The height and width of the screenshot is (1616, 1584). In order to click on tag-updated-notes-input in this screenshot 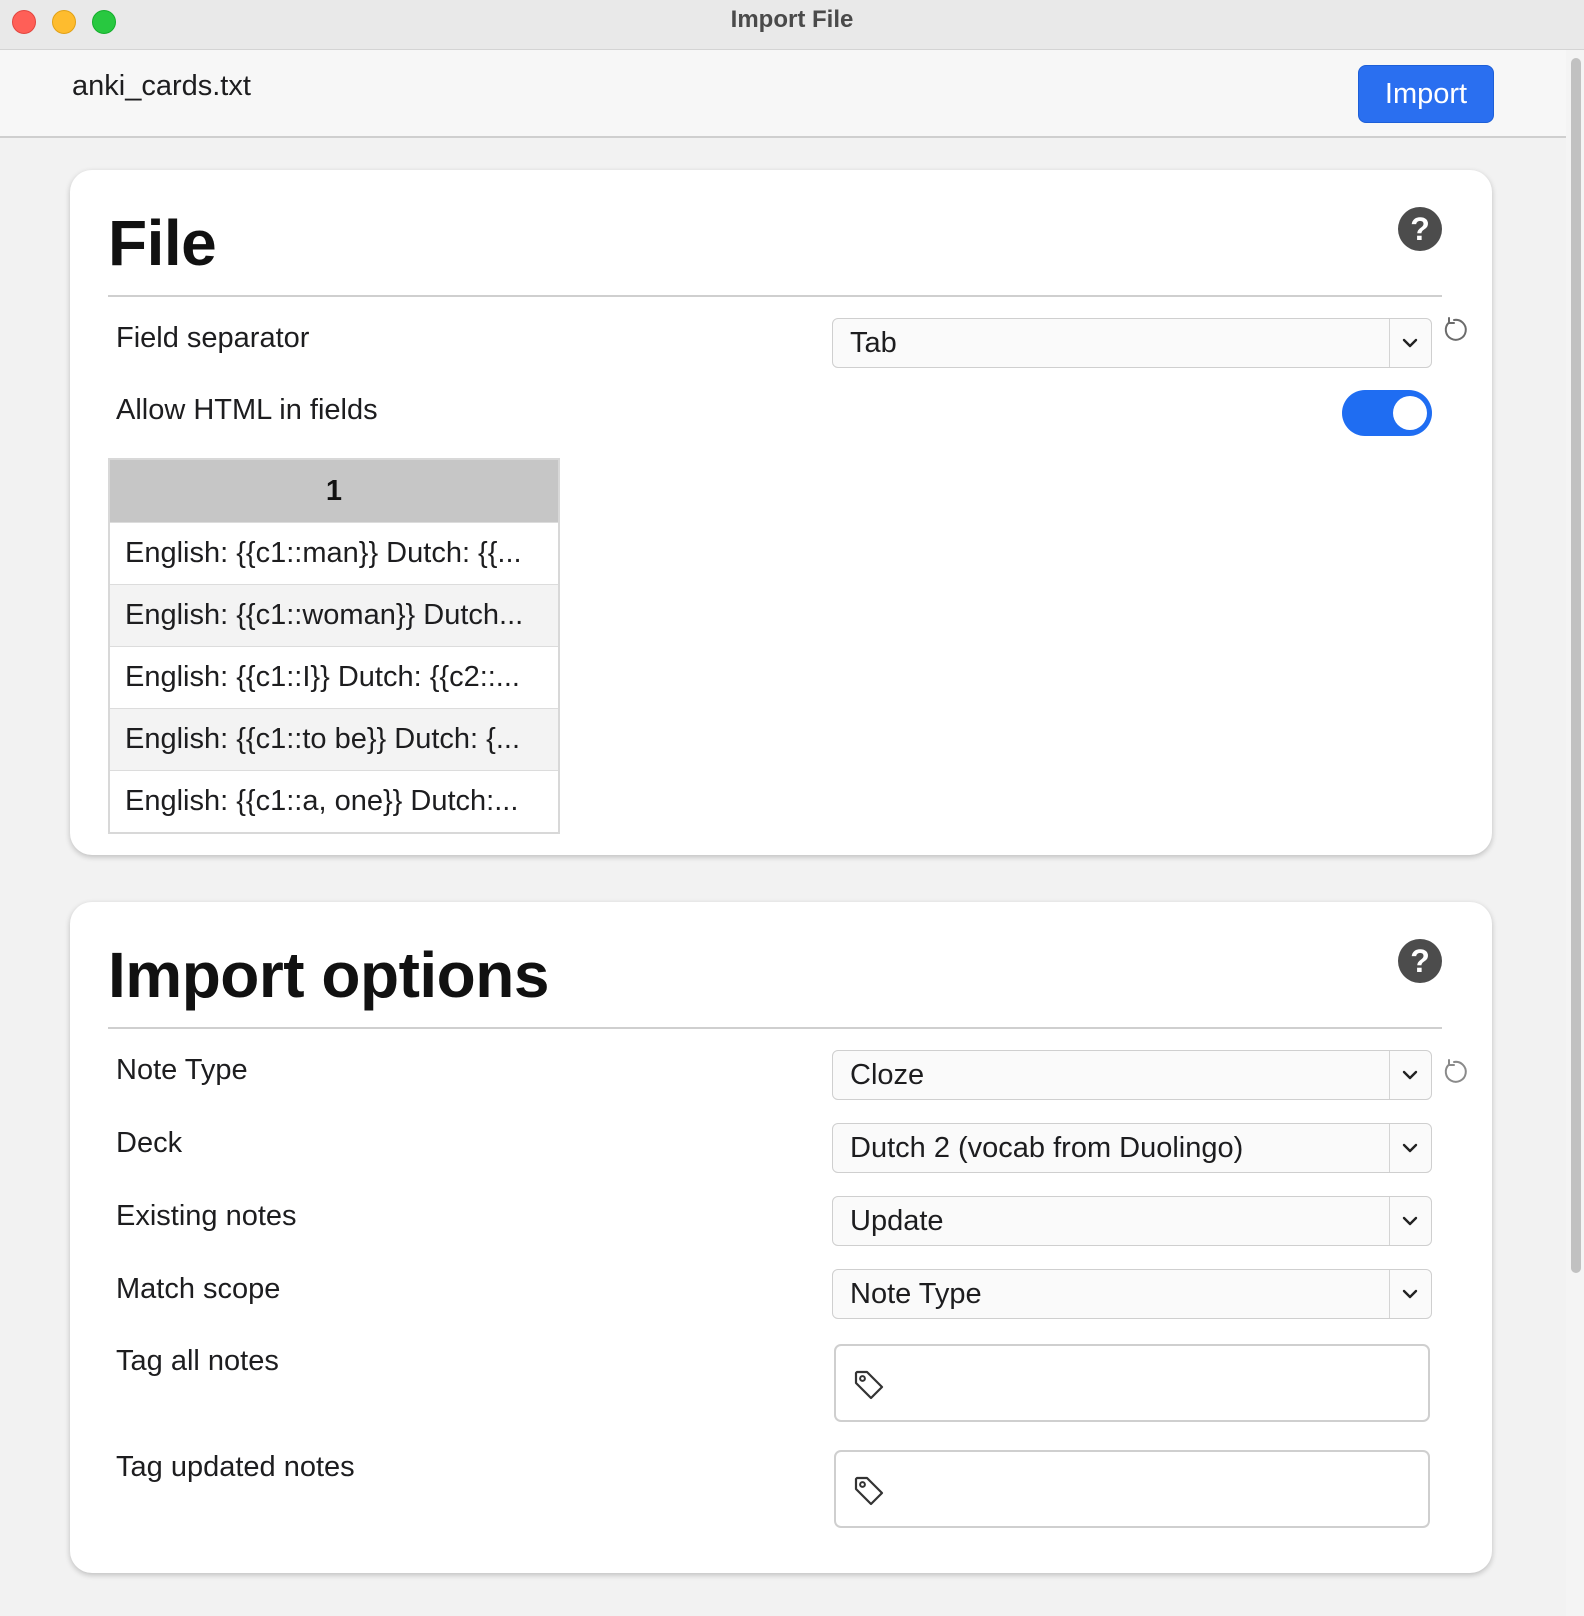, I will do `click(1132, 1489)`.